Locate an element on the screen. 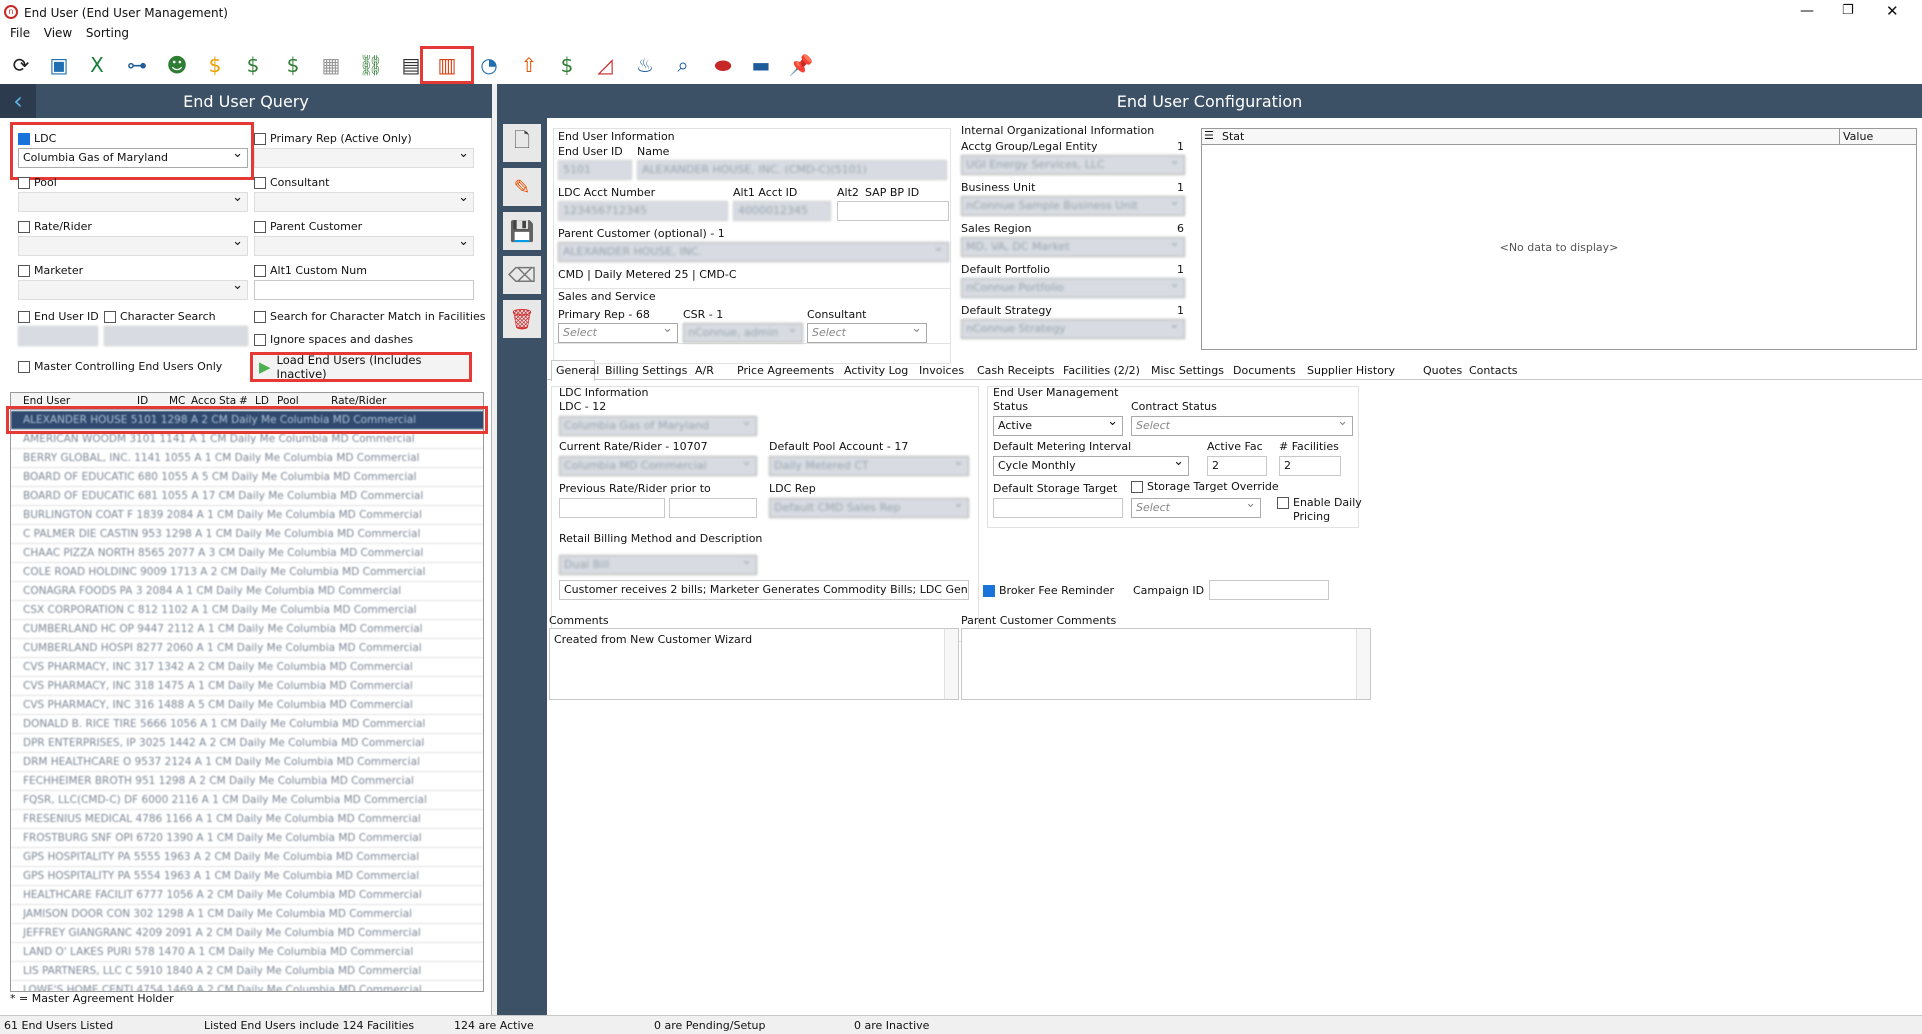 The height and width of the screenshot is (1034, 1922). ldc-rep-dropdown: Default CMD Sales Rep is located at coordinates (869, 508).